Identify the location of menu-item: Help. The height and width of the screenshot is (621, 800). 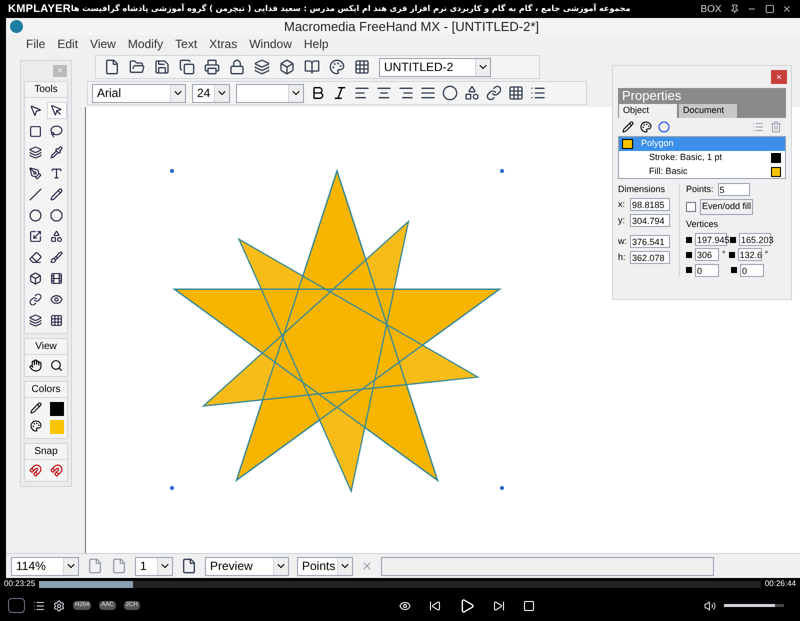
(316, 43).